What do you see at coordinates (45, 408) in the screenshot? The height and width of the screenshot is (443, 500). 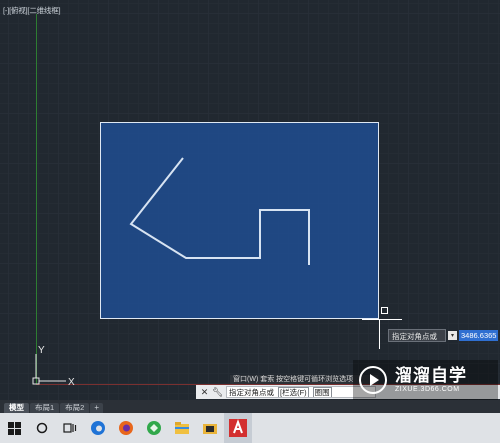 I see `tab-layout1: 布局1` at bounding box center [45, 408].